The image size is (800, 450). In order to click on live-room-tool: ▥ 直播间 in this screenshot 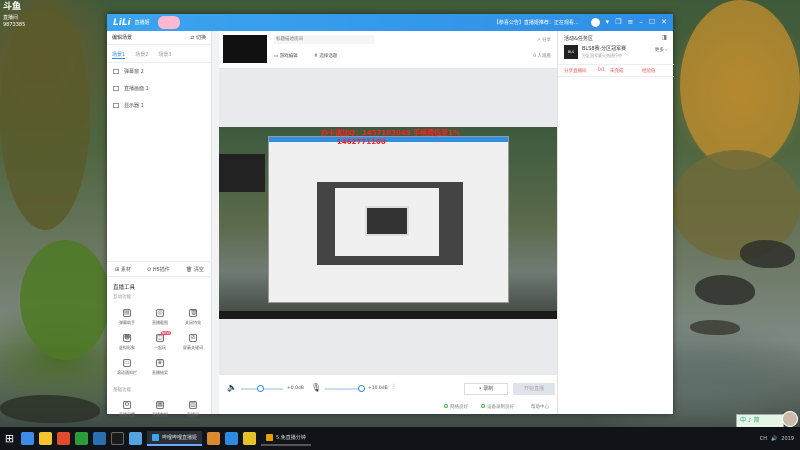, I will do `click(193, 409)`.